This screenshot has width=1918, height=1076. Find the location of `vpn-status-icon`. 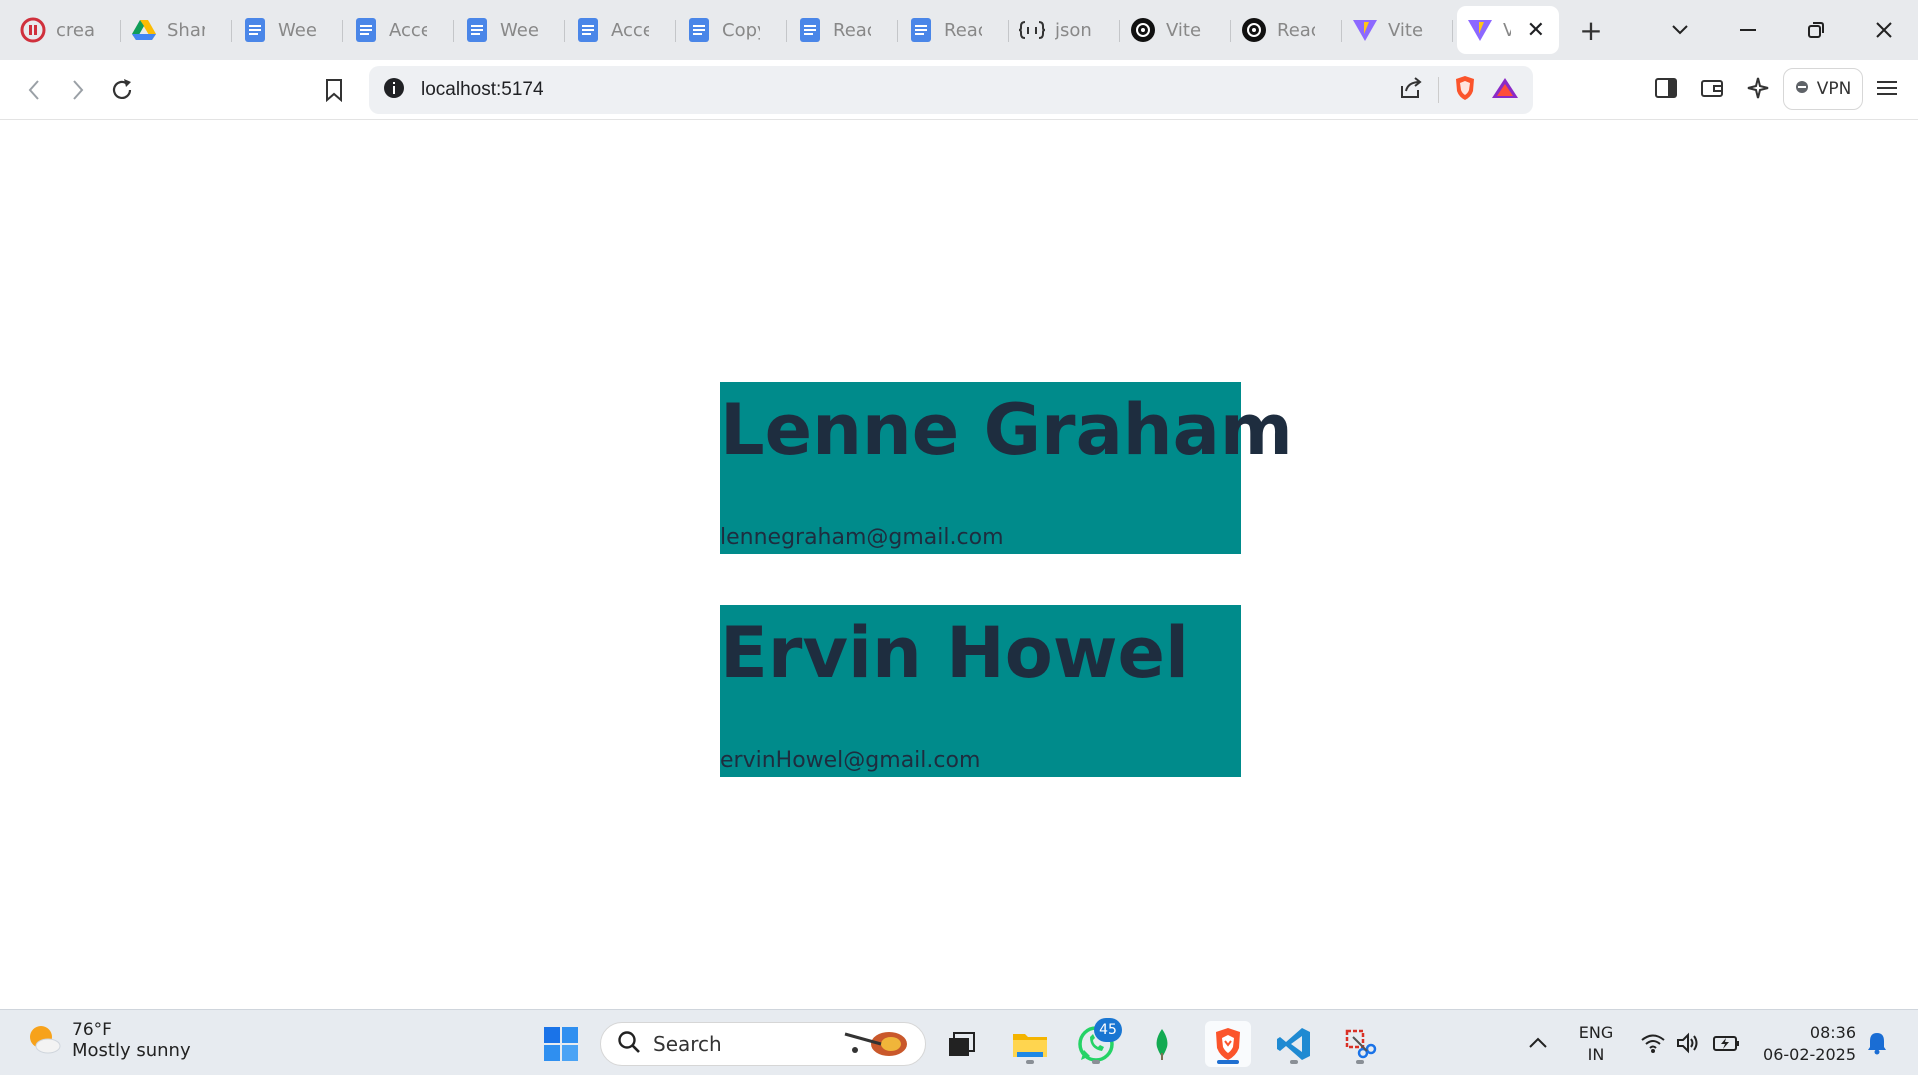

vpn-status-icon is located at coordinates (1802, 89).